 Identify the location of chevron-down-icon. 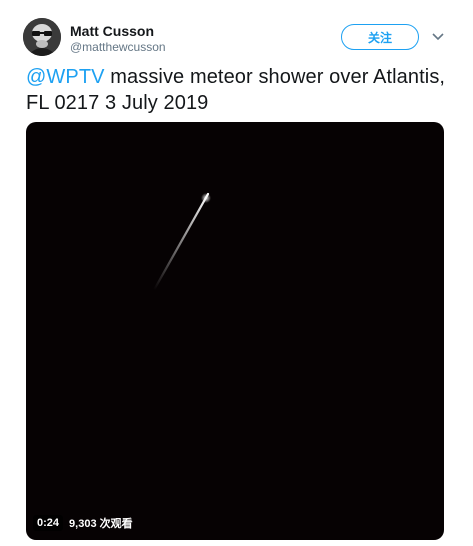
(438, 37).